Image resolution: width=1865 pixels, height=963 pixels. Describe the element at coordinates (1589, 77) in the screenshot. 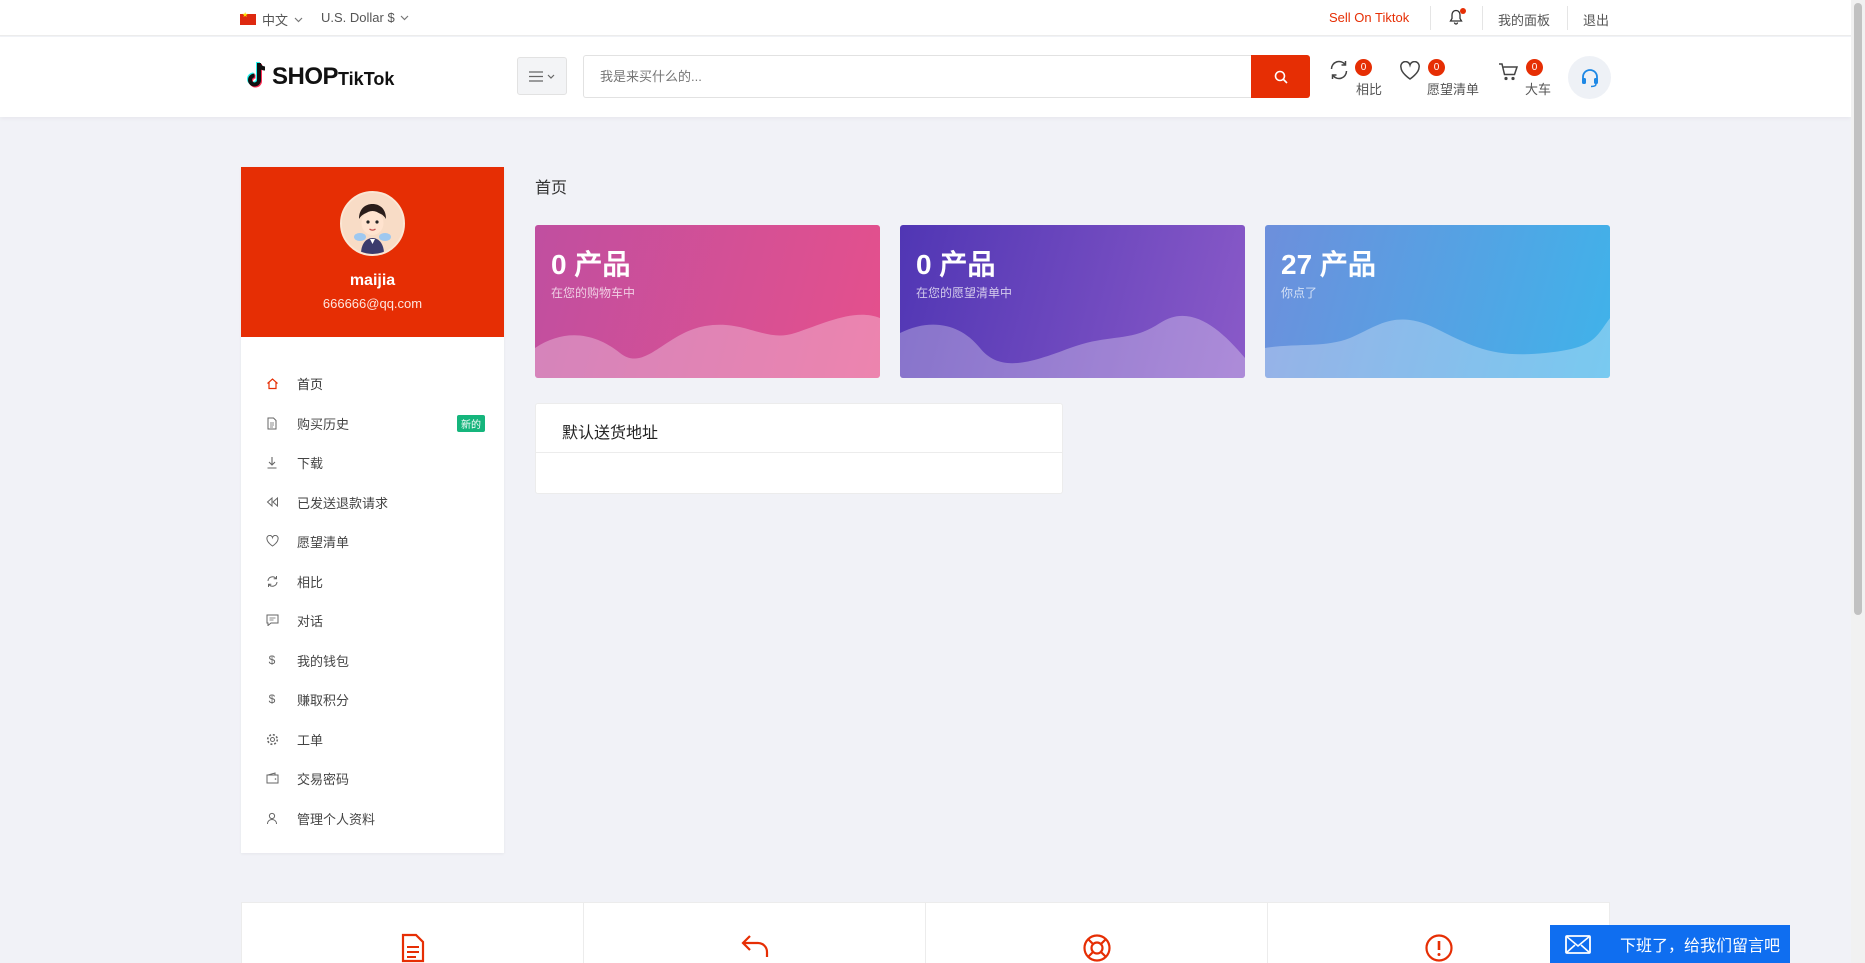

I see `support-button` at that location.